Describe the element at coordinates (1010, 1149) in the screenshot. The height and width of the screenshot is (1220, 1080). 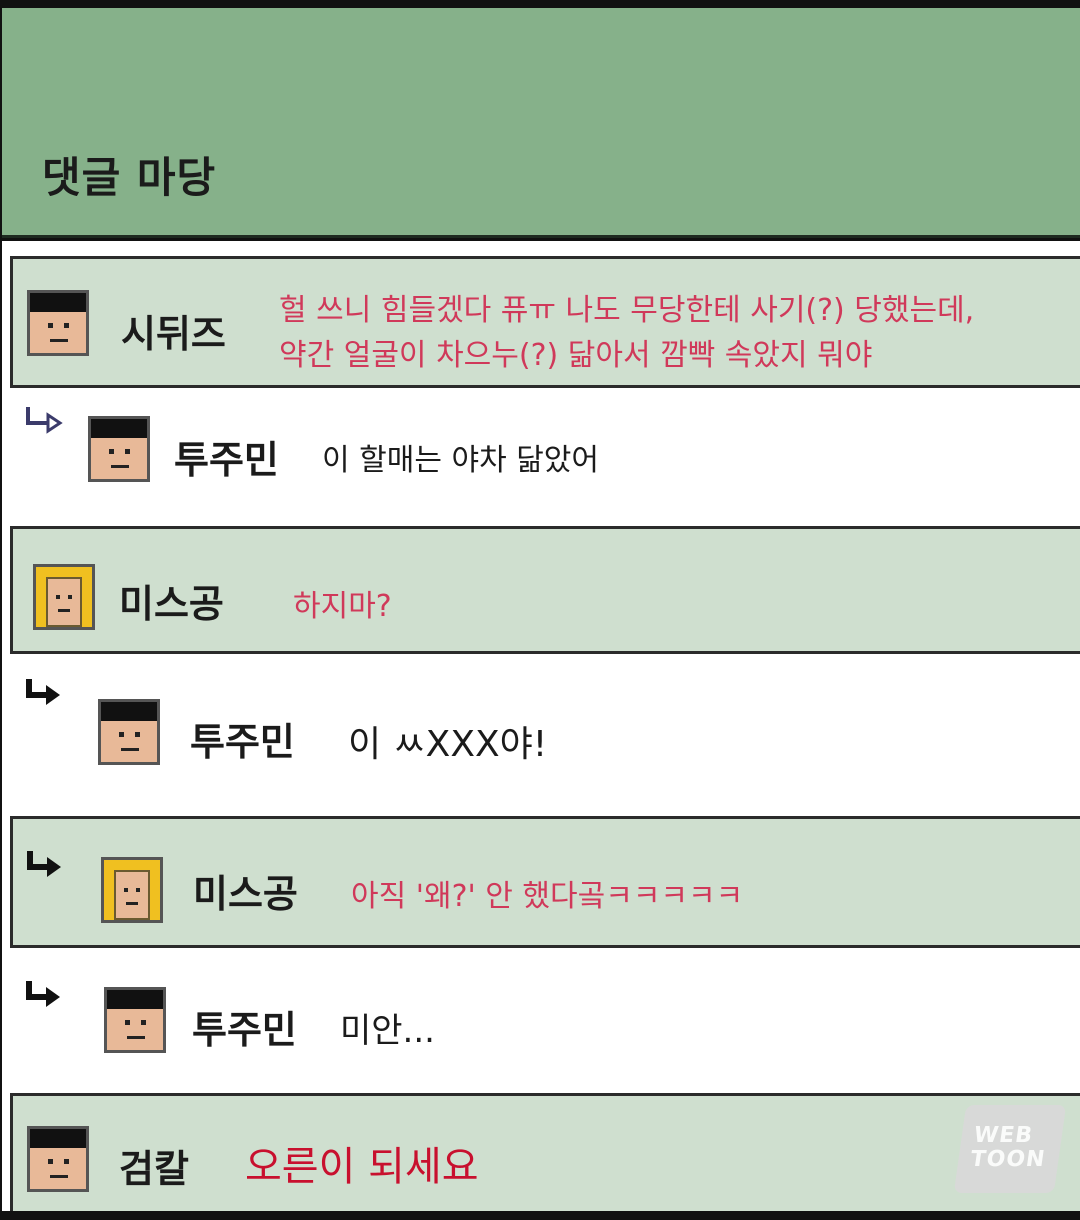
I see `webtoon-watermark-logo: WEB TOON` at that location.